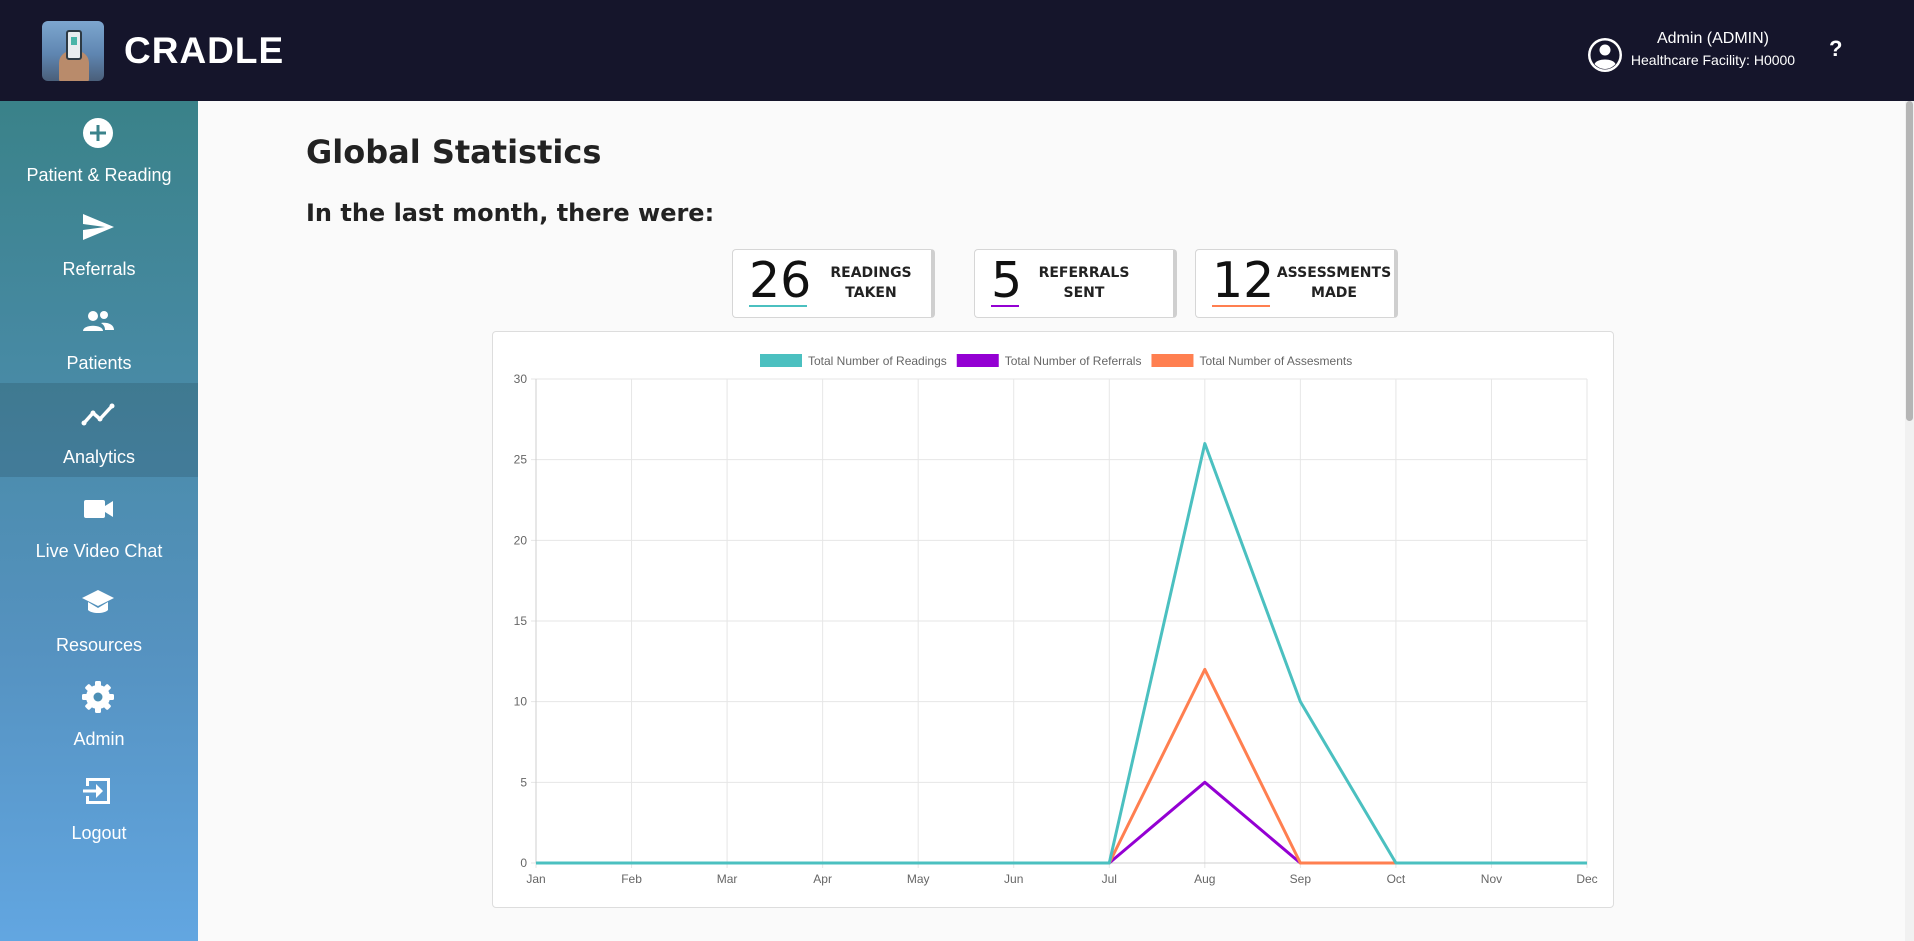 The height and width of the screenshot is (941, 1914). I want to click on sidebar-item-patients: Patients, so click(99, 336).